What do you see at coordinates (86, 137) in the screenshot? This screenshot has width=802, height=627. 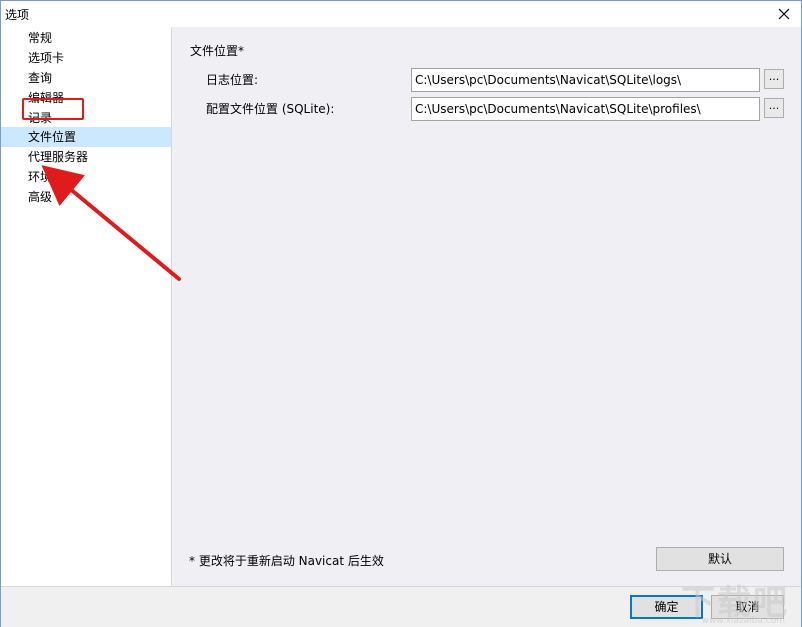 I see `sidebar-item-file-location: 文件位置` at bounding box center [86, 137].